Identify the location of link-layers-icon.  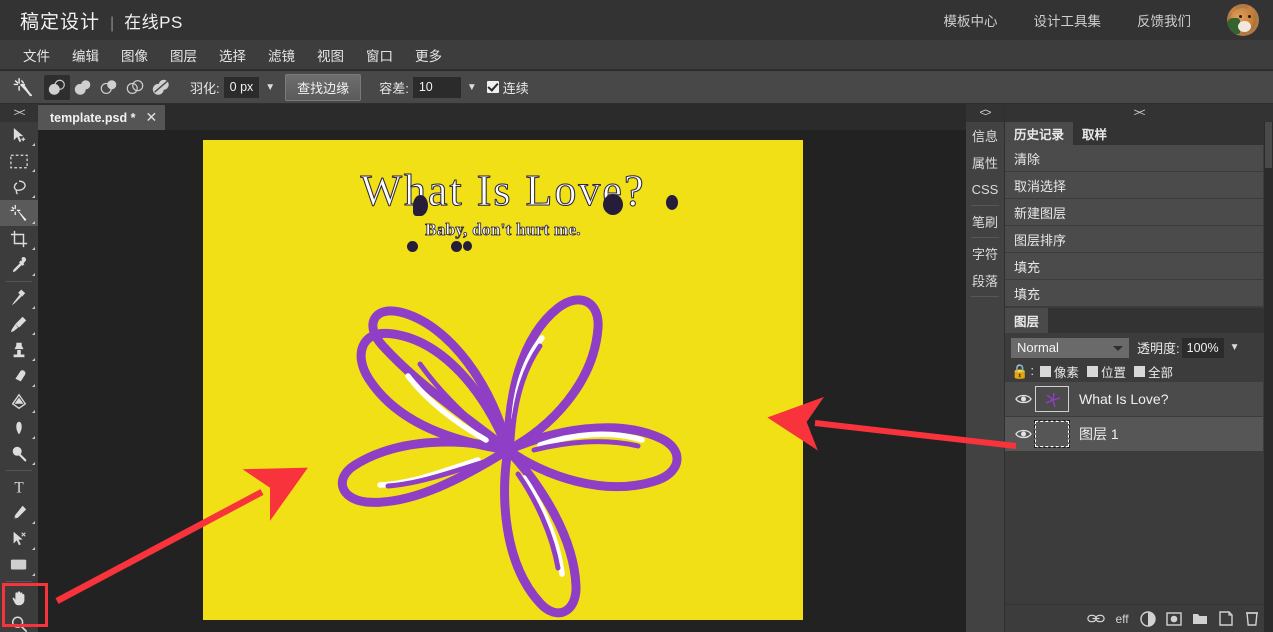
(1096, 619).